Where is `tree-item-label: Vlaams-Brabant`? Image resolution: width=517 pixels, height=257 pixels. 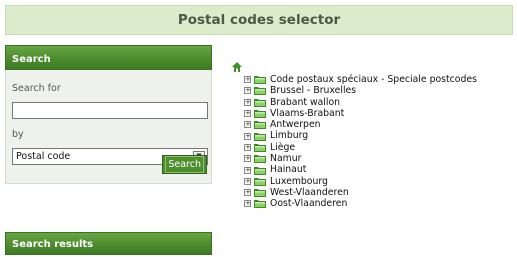
tree-item-label: Vlaams-Brabant is located at coordinates (307, 113).